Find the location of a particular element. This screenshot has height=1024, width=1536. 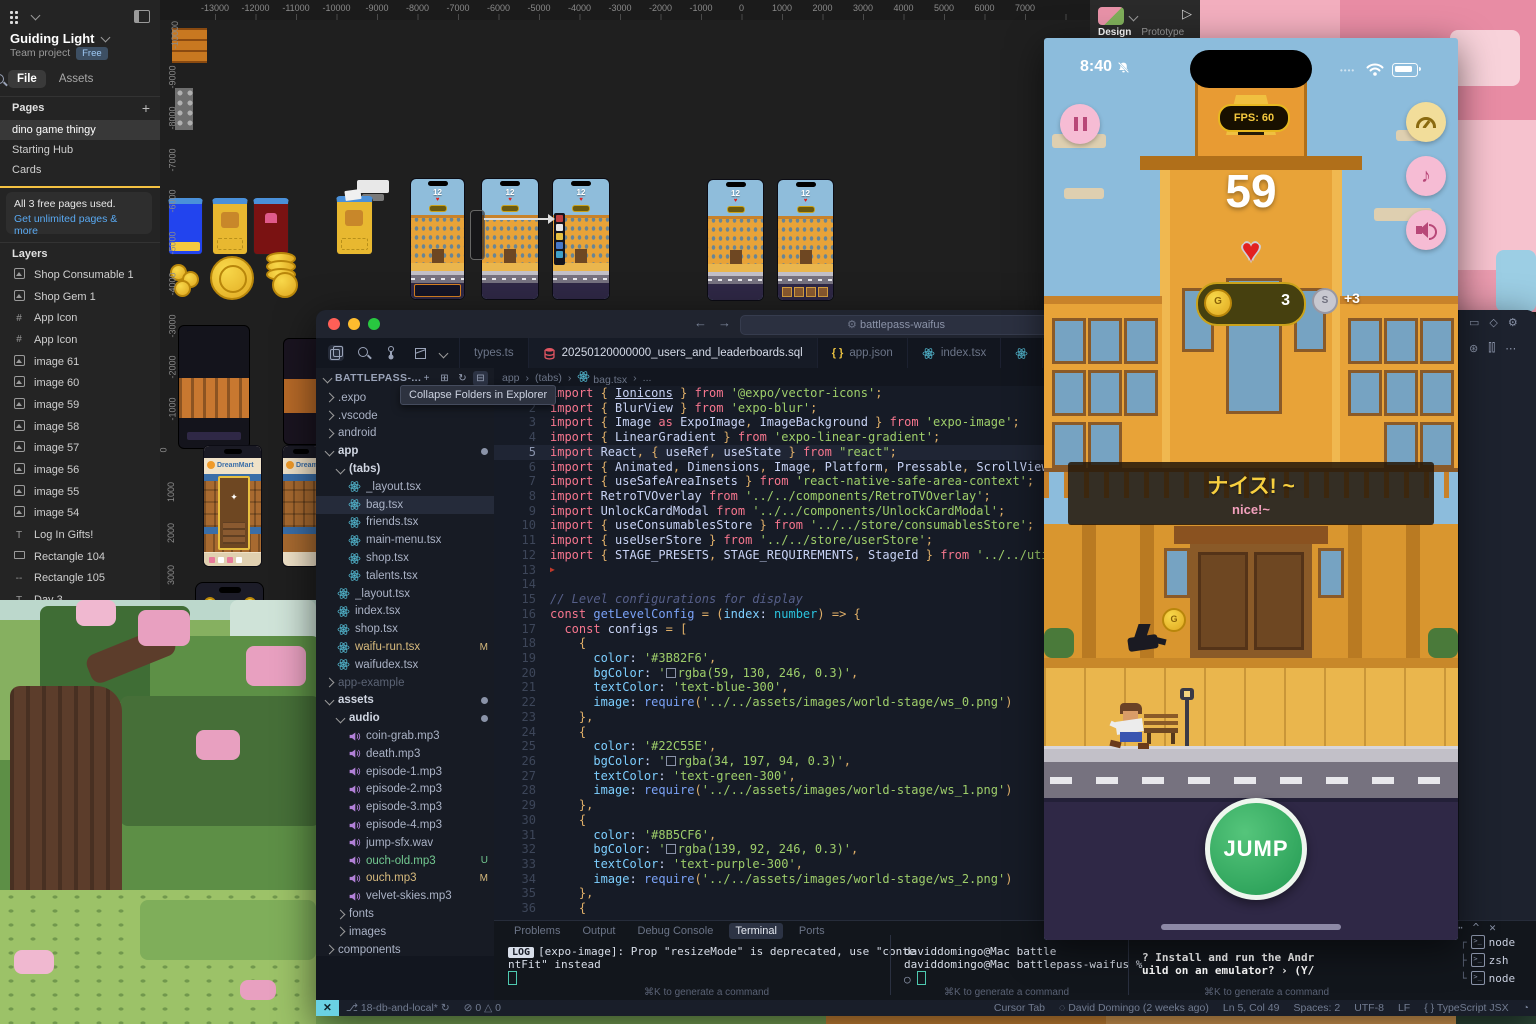

file-tree-item: friends.tsx is located at coordinates (405, 523).